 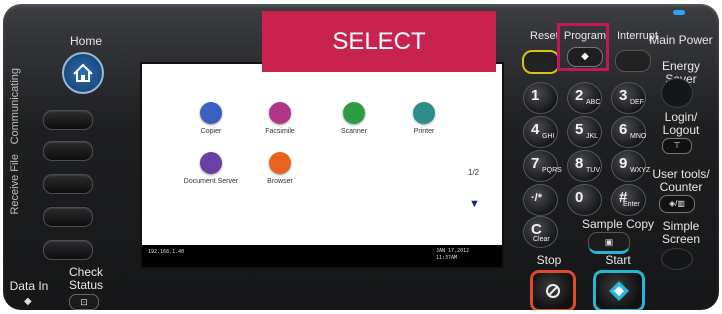 I want to click on home-label: Home, so click(x=85, y=41).